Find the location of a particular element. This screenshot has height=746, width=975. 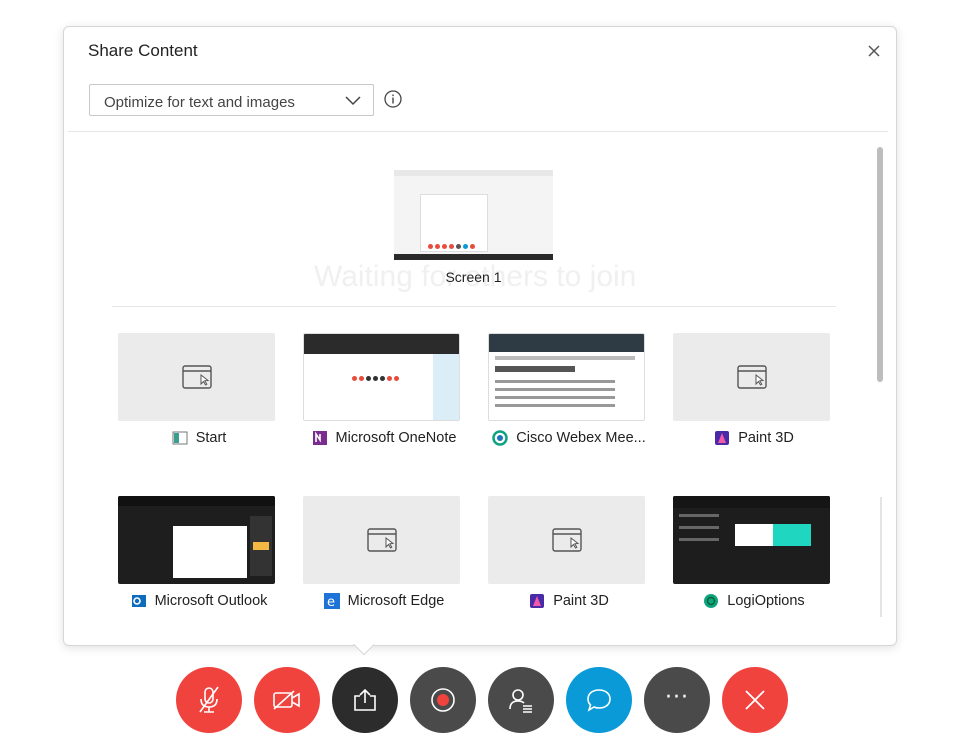

app-label: Microsoft Outlook is located at coordinates (211, 601).